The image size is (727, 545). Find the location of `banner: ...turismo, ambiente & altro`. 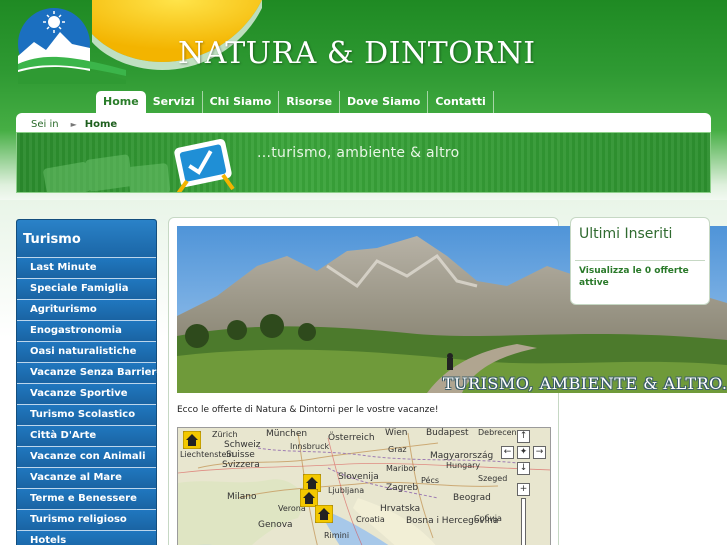

banner: ...turismo, ambiente & altro is located at coordinates (363, 162).